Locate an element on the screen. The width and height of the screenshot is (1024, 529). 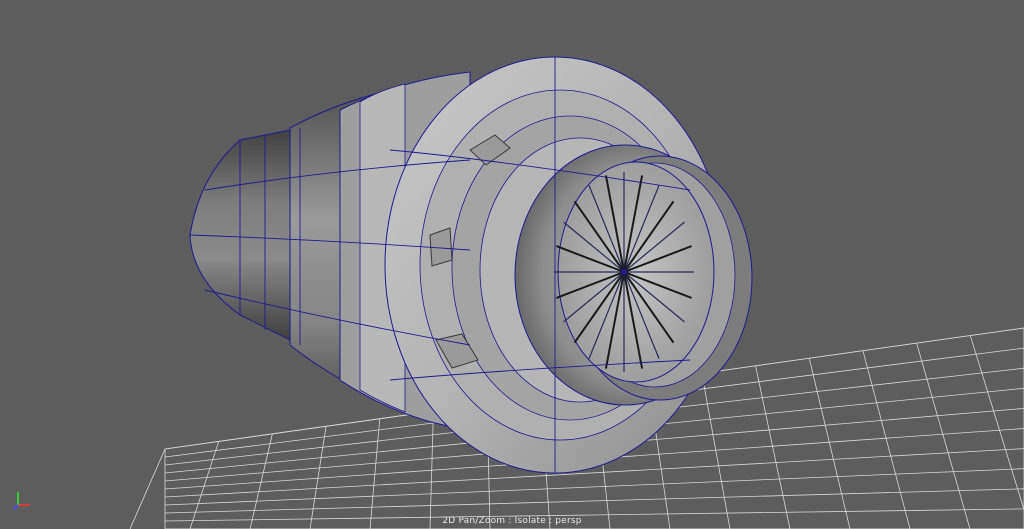
engine-tail-section is located at coordinates (245, 236).